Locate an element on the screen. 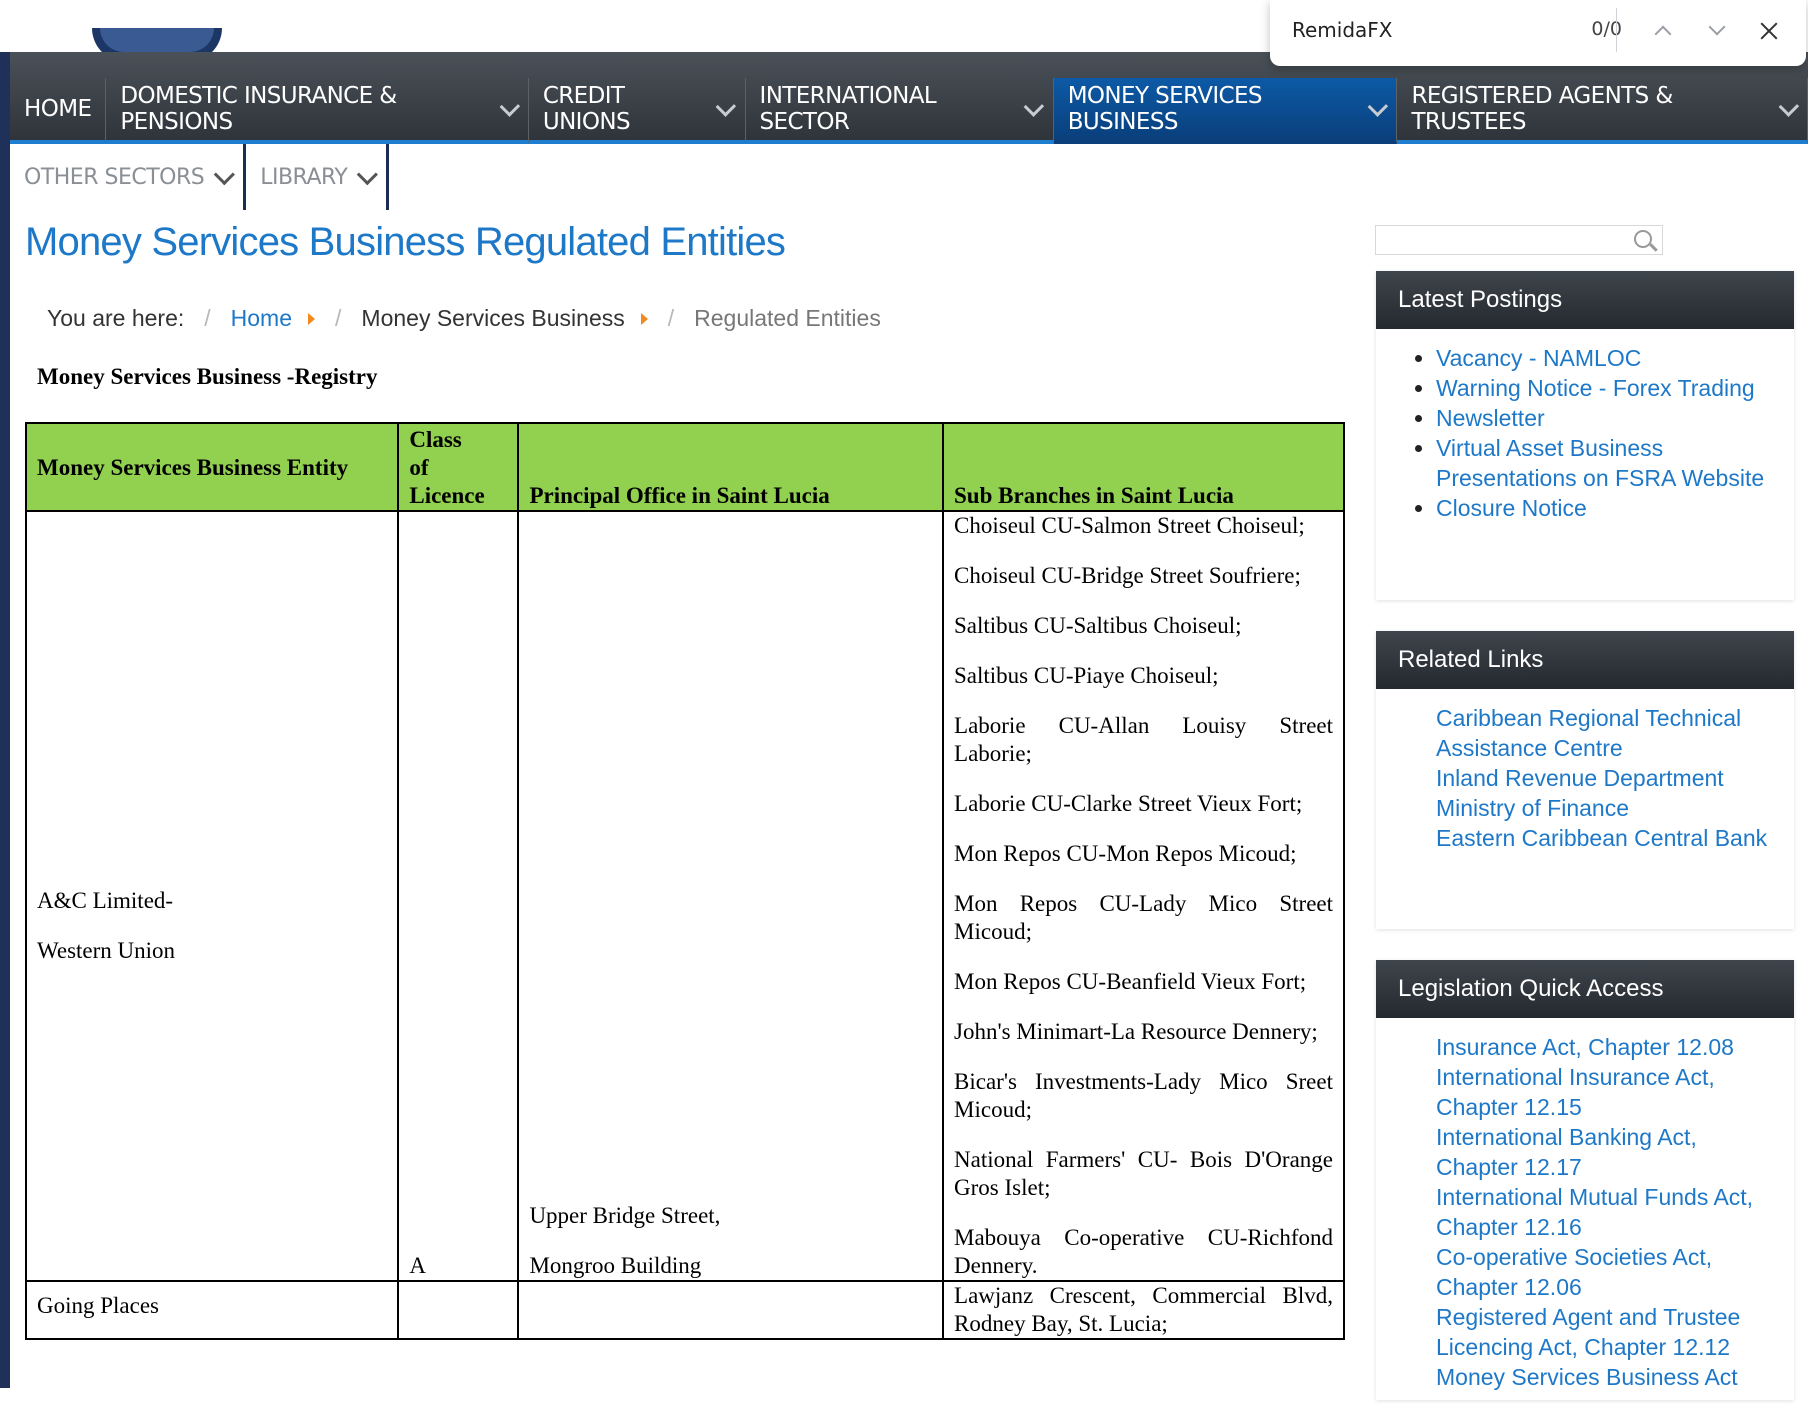 The height and width of the screenshot is (1412, 1808). sidebar-link: Ministry of Finance is located at coordinates (1610, 808).